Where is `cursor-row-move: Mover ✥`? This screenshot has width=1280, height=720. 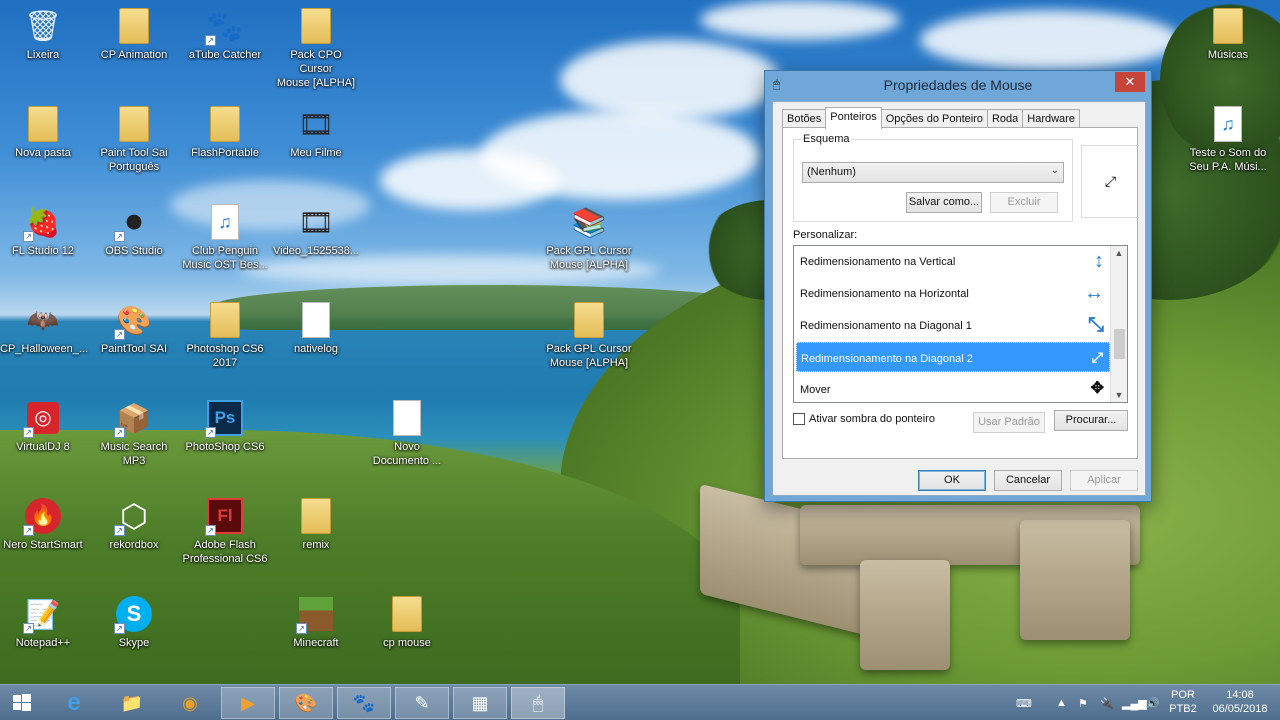
cursor-row-move: Mover ✥ is located at coordinates (953, 388).